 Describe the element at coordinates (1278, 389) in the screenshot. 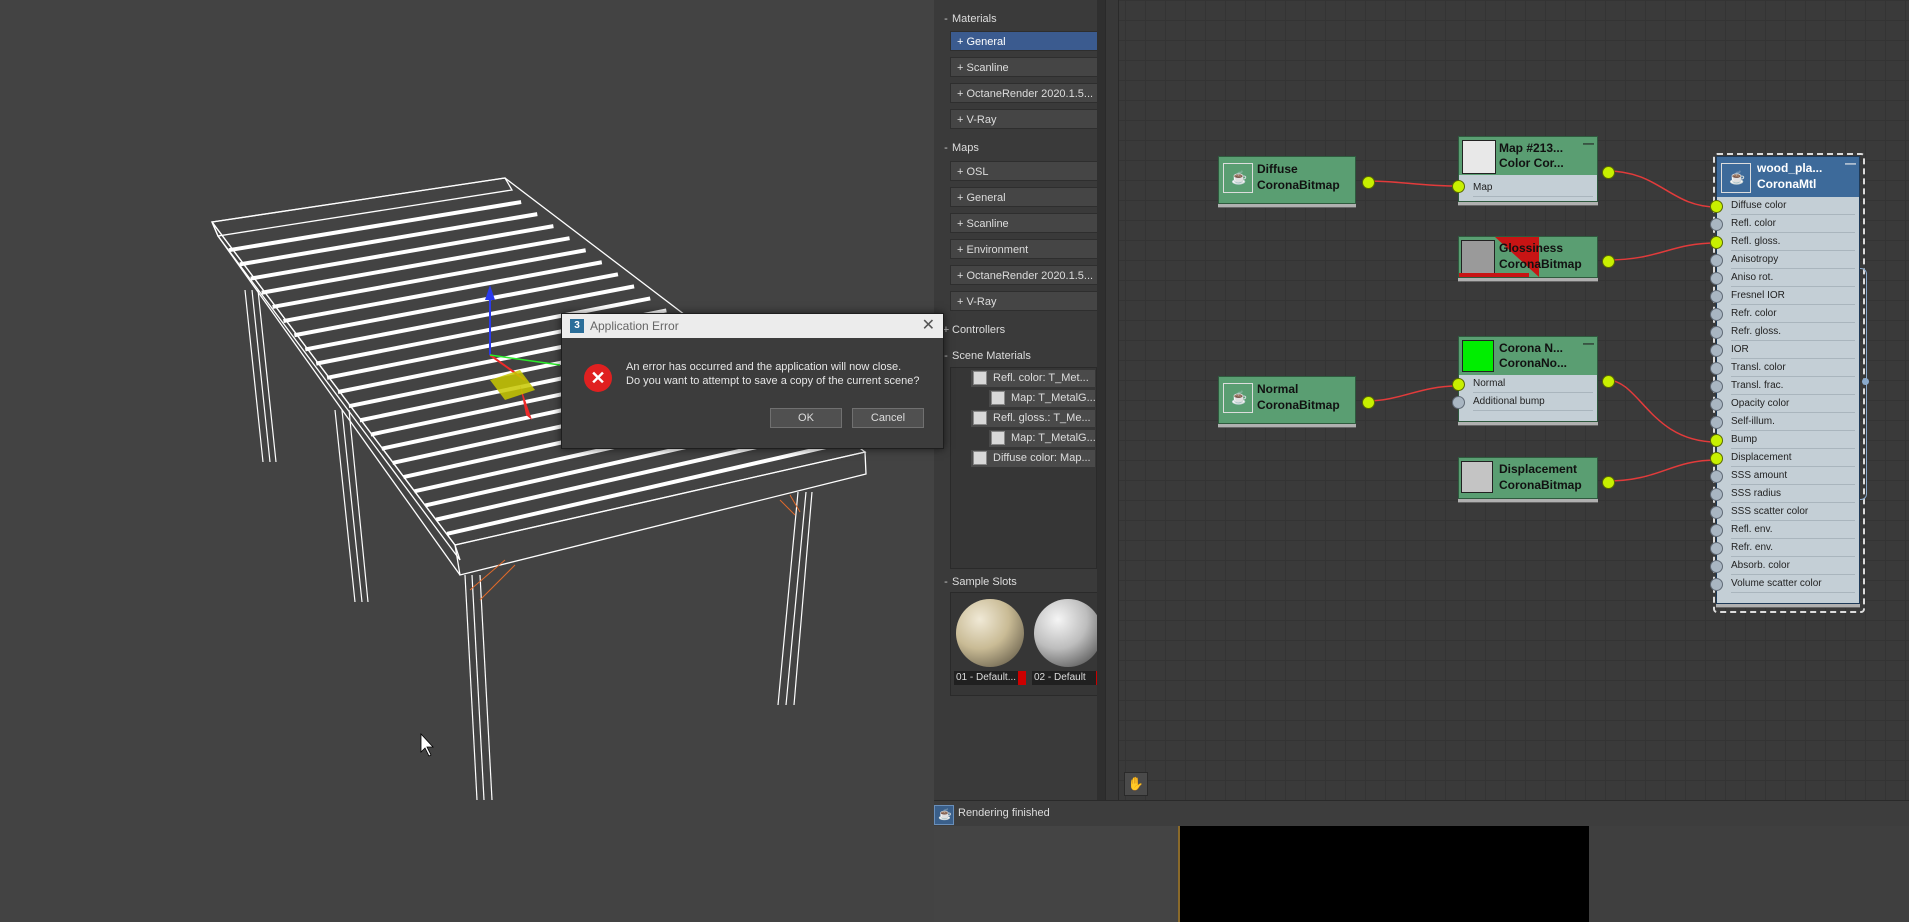

I see `node-title: Normal` at that location.